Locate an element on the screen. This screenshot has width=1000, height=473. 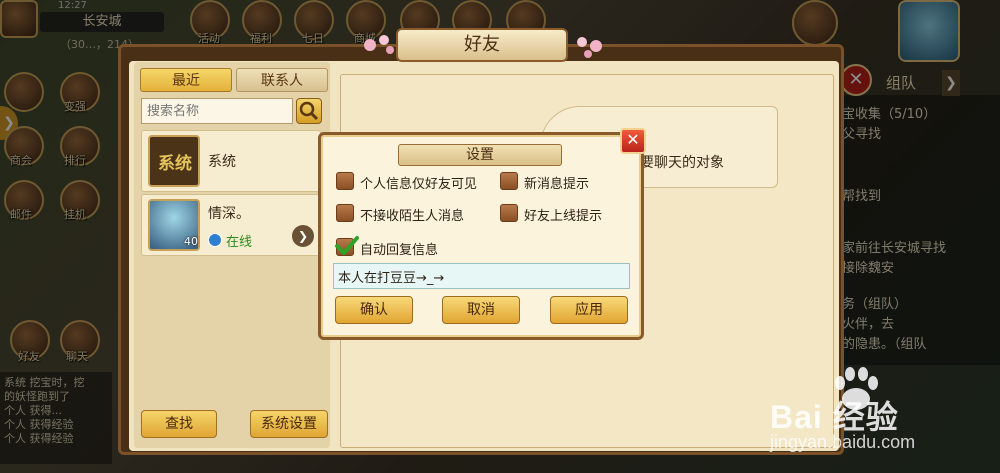
option-label: 自动回复信息 is located at coordinates (399, 250).